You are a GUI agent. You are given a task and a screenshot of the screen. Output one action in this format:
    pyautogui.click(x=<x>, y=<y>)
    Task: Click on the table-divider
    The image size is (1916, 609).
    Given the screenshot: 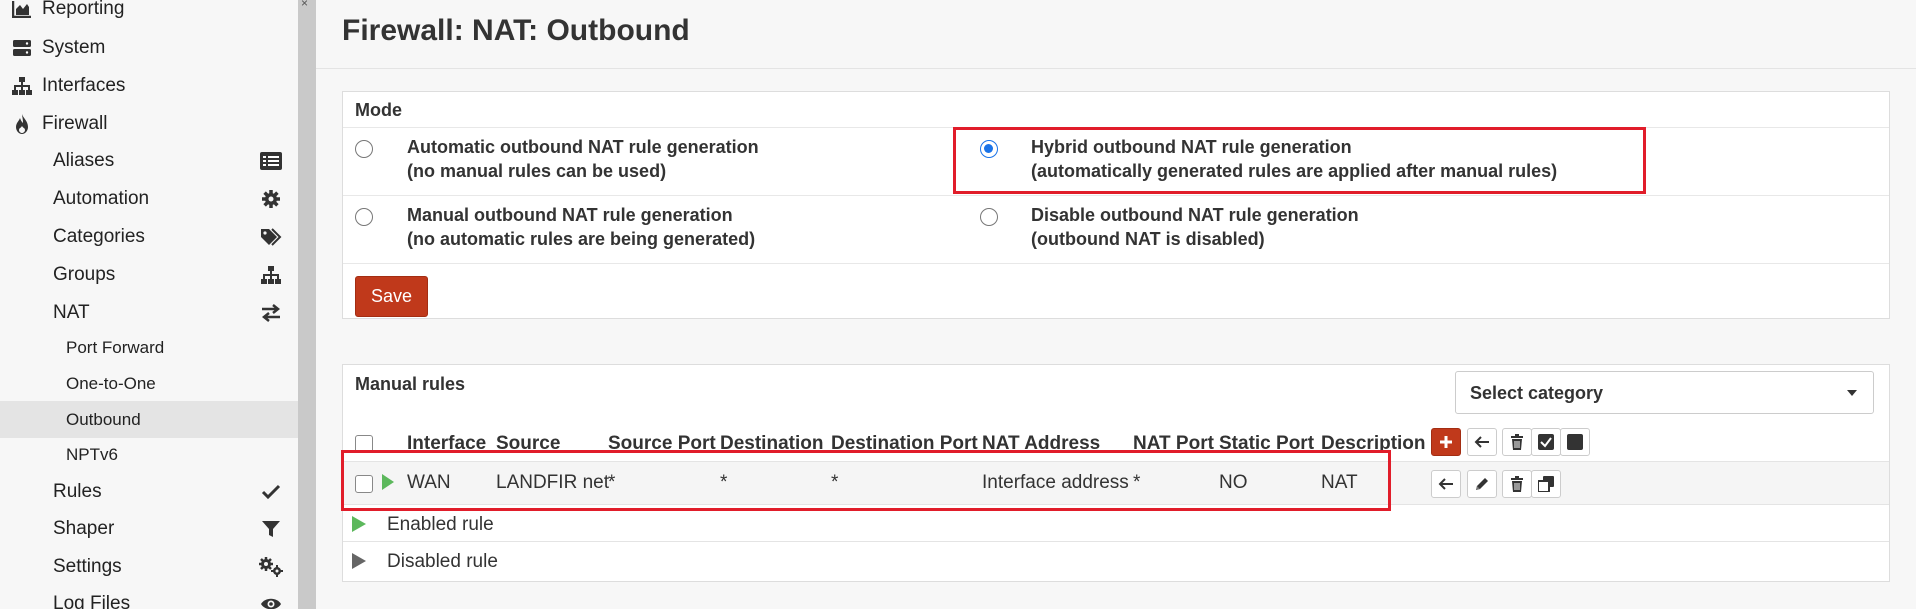 What is the action you would take?
    pyautogui.click(x=1116, y=541)
    